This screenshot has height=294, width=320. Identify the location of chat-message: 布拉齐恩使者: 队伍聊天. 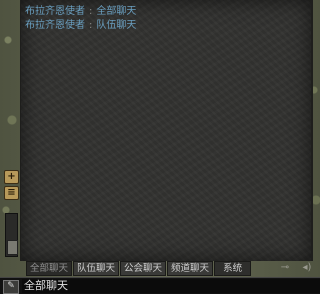
(80, 26).